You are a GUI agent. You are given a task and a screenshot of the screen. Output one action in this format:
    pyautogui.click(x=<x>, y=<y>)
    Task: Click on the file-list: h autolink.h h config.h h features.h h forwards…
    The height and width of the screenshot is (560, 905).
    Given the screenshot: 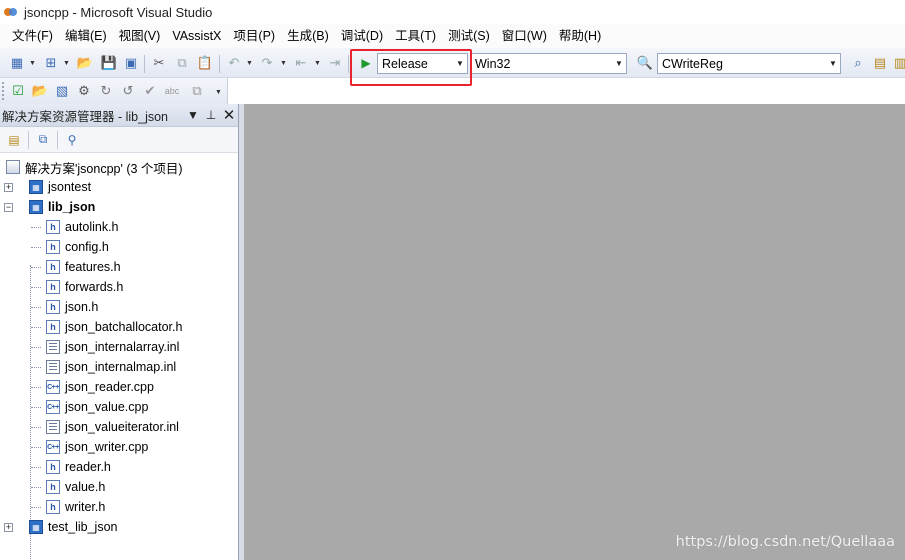 What is the action you would take?
    pyautogui.click(x=119, y=367)
    